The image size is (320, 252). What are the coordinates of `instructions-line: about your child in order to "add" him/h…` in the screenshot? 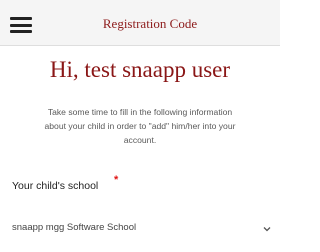 It's located at (140, 126).